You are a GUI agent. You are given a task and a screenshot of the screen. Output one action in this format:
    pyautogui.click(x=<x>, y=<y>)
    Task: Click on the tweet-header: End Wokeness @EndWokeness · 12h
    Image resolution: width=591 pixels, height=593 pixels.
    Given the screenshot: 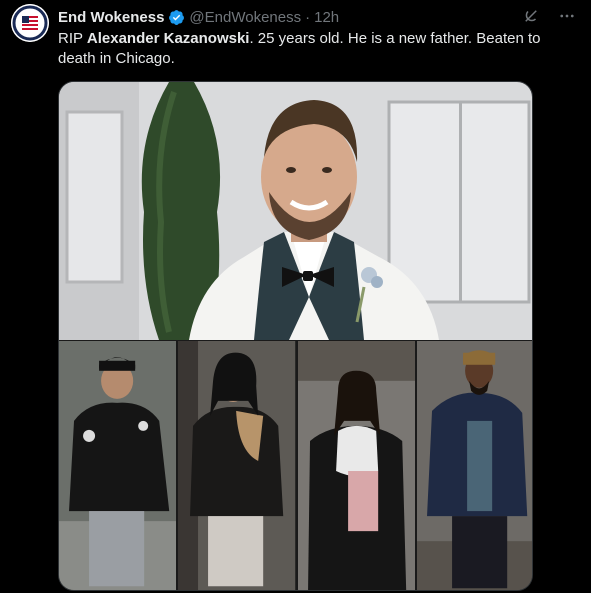 What is the action you would take?
    pyautogui.click(x=317, y=17)
    